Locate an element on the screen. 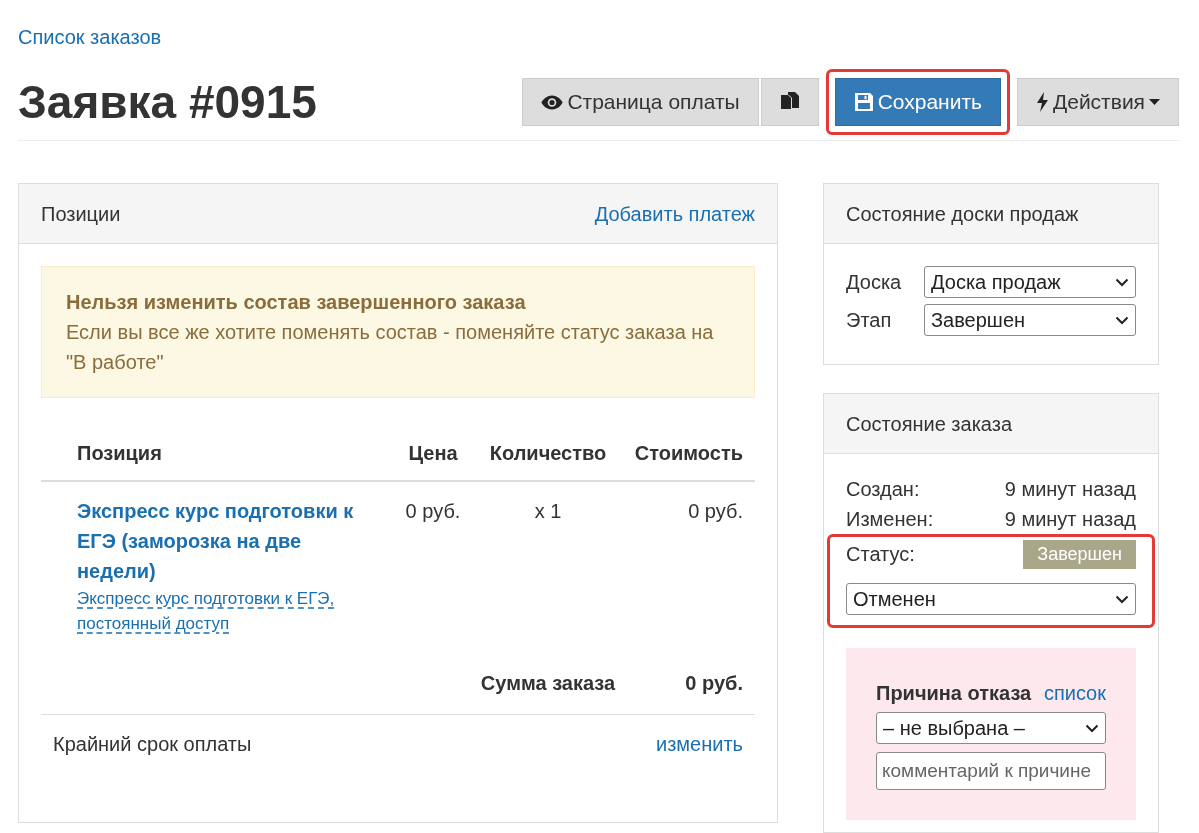 The image size is (1199, 833). total-label: Сумма заказа is located at coordinates (548, 683).